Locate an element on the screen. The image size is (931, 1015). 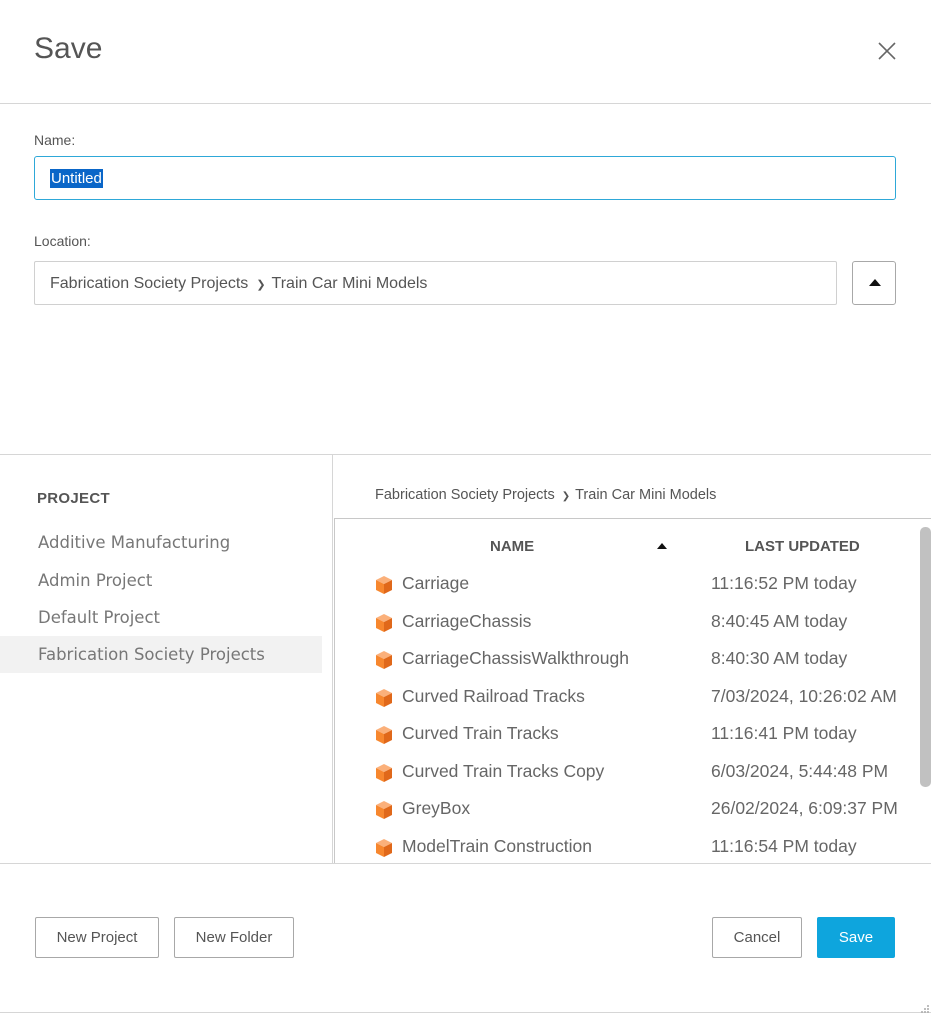
location-segment-project: Fabrication Society Projects is located at coordinates (149, 283).